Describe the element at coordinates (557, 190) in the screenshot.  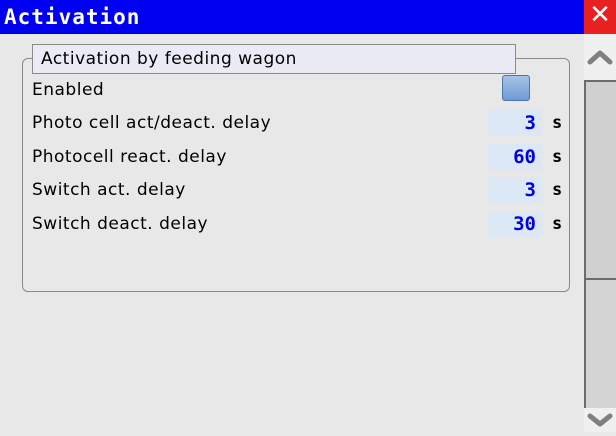
I see `switch-act-delay-unit: s` at that location.